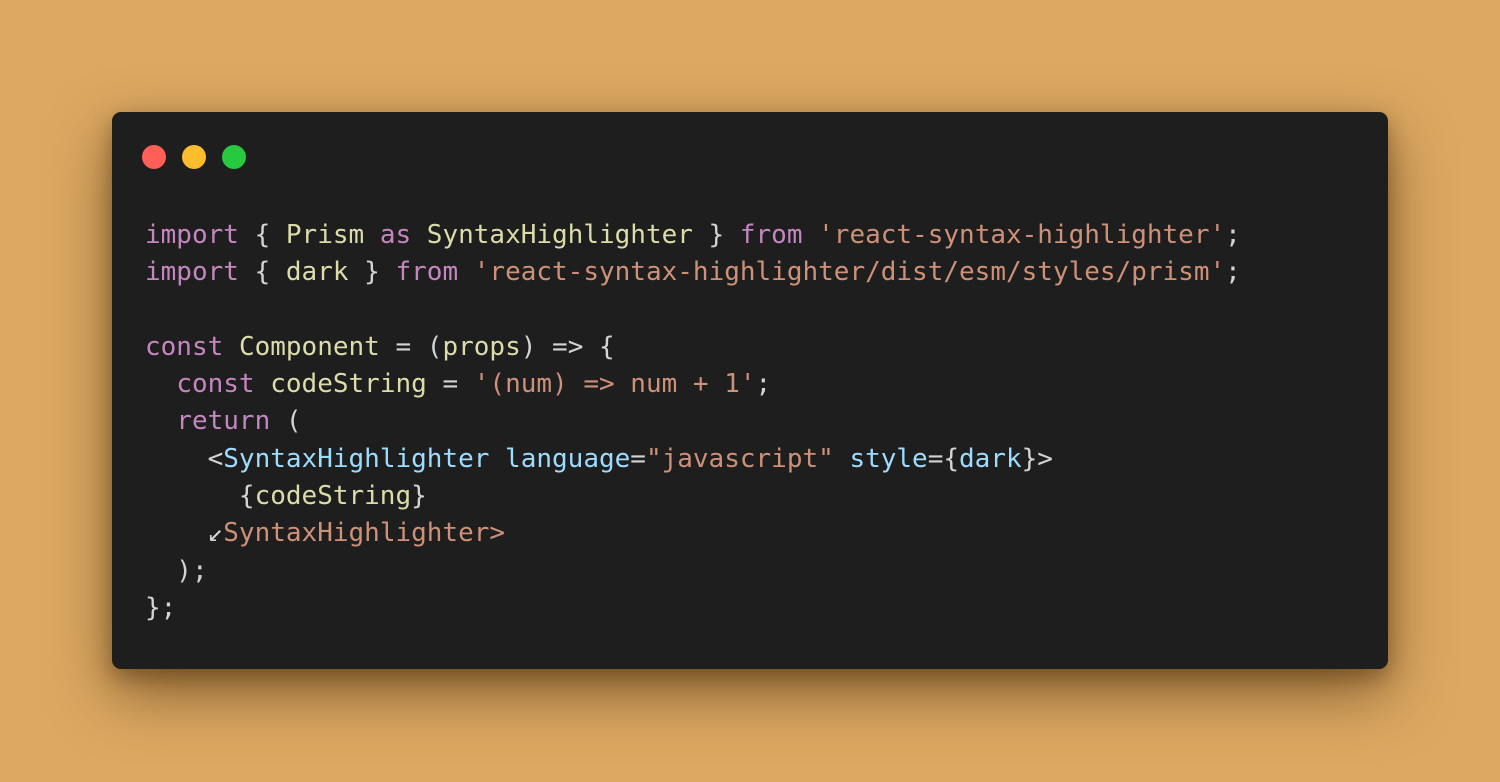  I want to click on code-token: };, so click(161, 607).